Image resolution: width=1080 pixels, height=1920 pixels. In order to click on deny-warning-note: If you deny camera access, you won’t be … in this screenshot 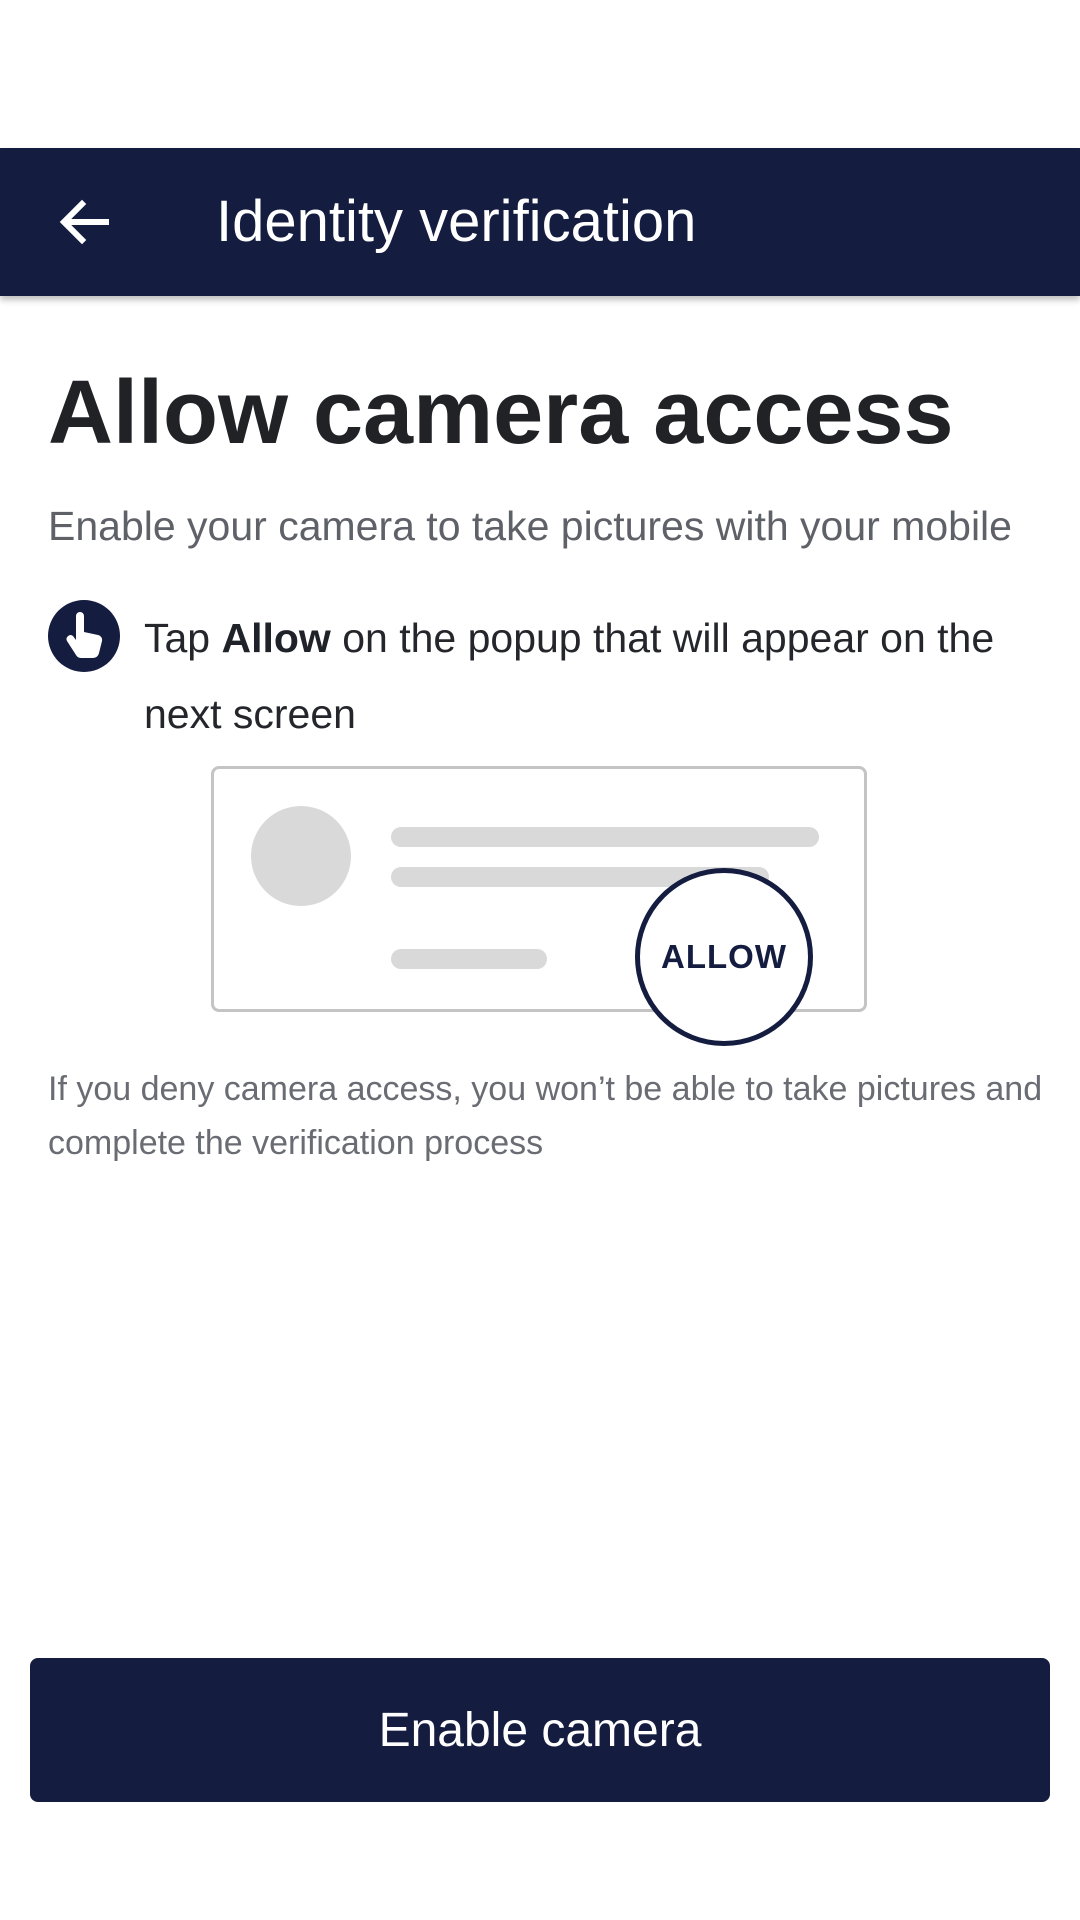, I will do `click(545, 1116)`.